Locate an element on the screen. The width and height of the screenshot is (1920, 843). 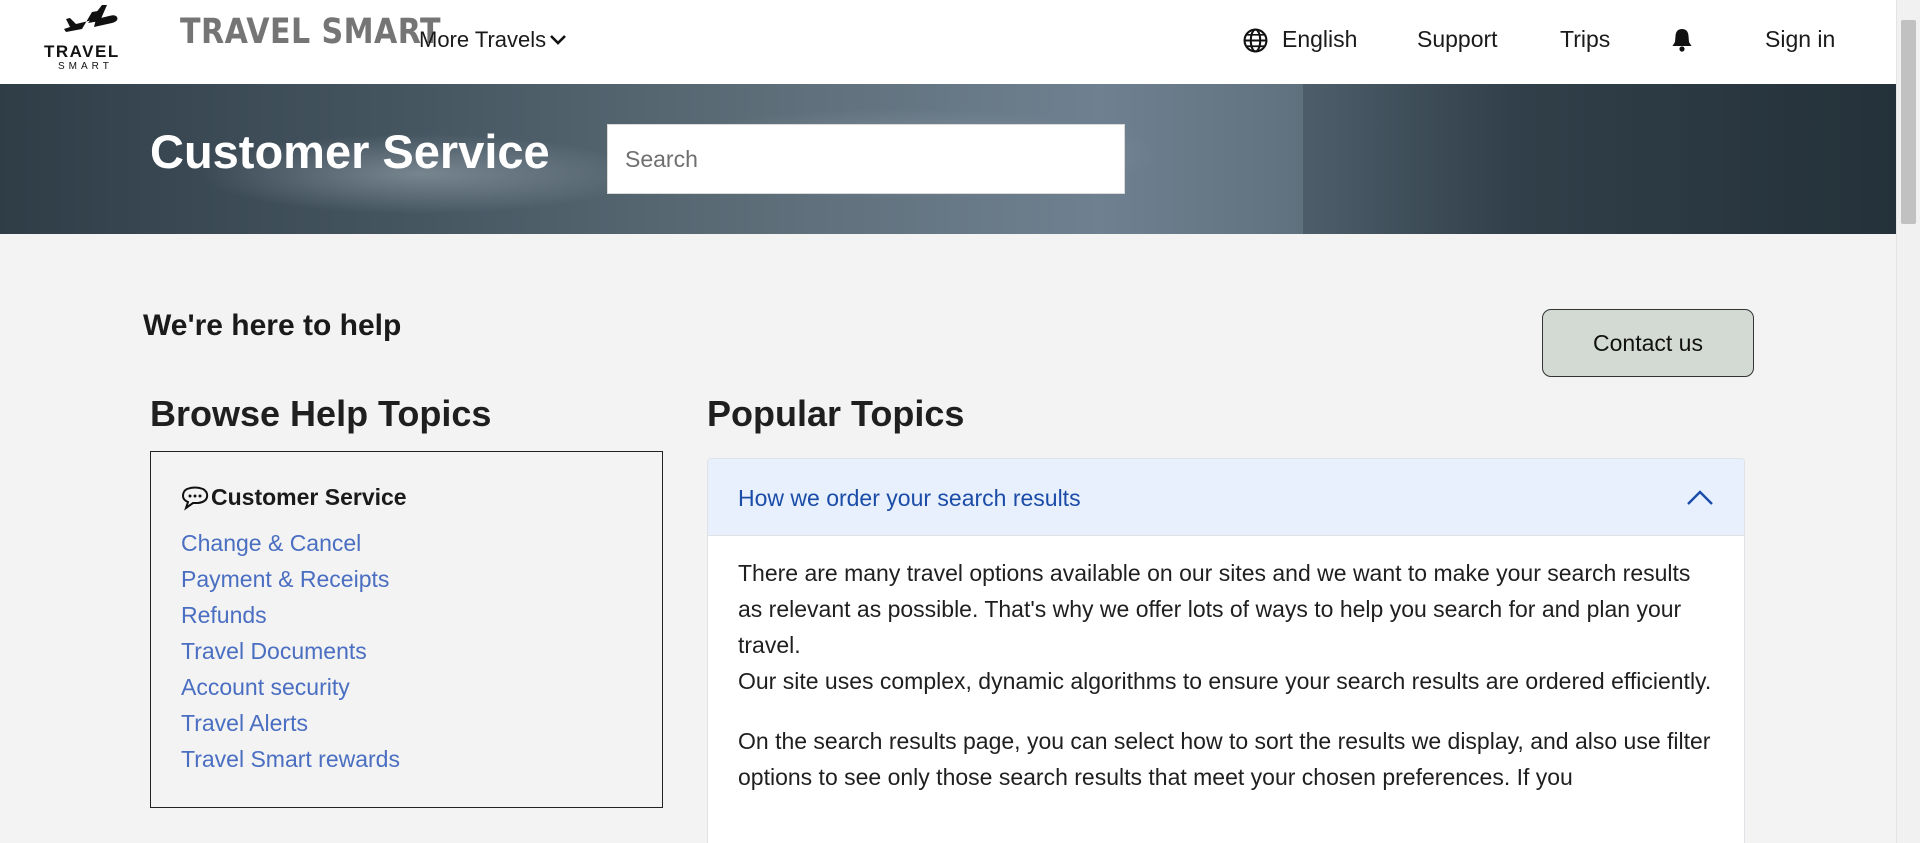
page-title: Customer Service is located at coordinates (350, 151).